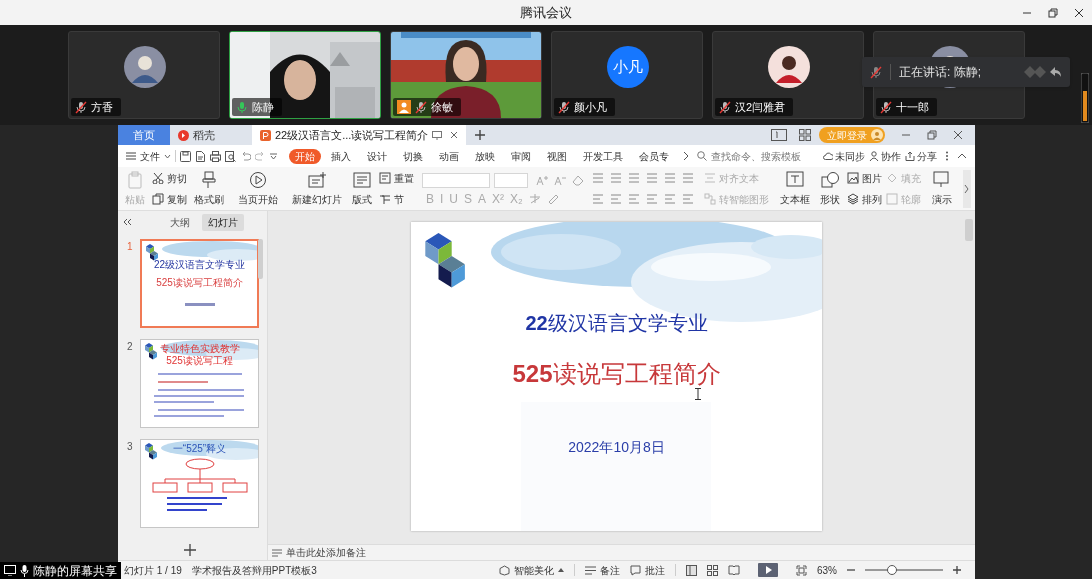 This screenshot has width=1092, height=579. I want to click on participant-name: 方香, so click(102, 107).